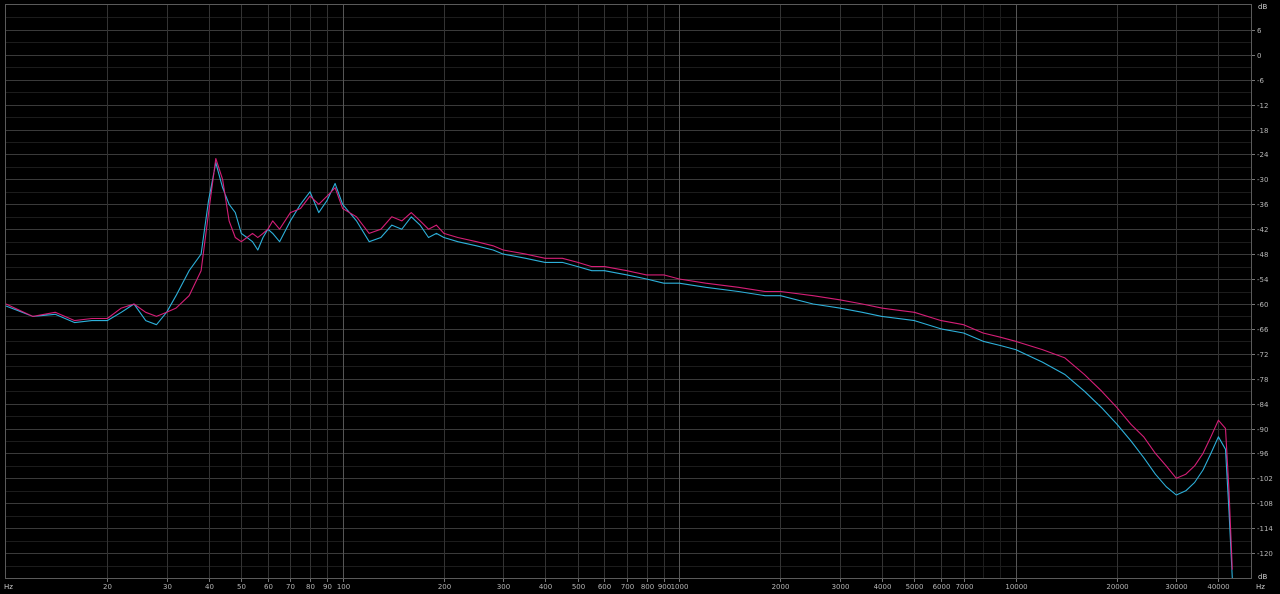  Describe the element at coordinates (664, 587) in the screenshot. I see `x-tick-label: 900` at that location.